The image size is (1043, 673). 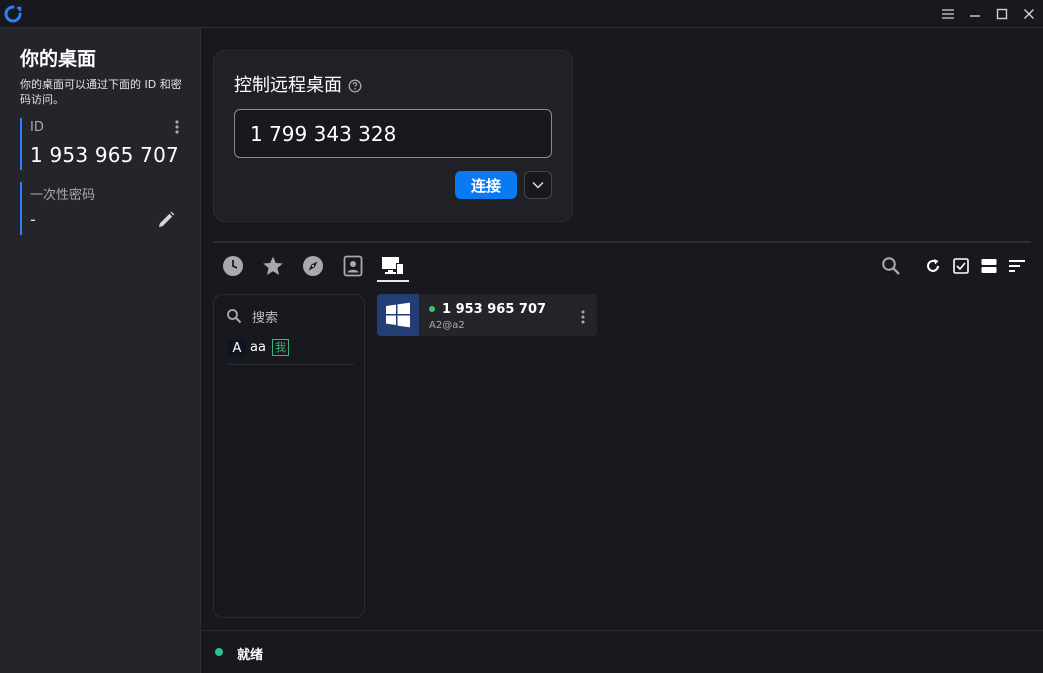 I want to click on checkbox-icon, so click(x=961, y=266).